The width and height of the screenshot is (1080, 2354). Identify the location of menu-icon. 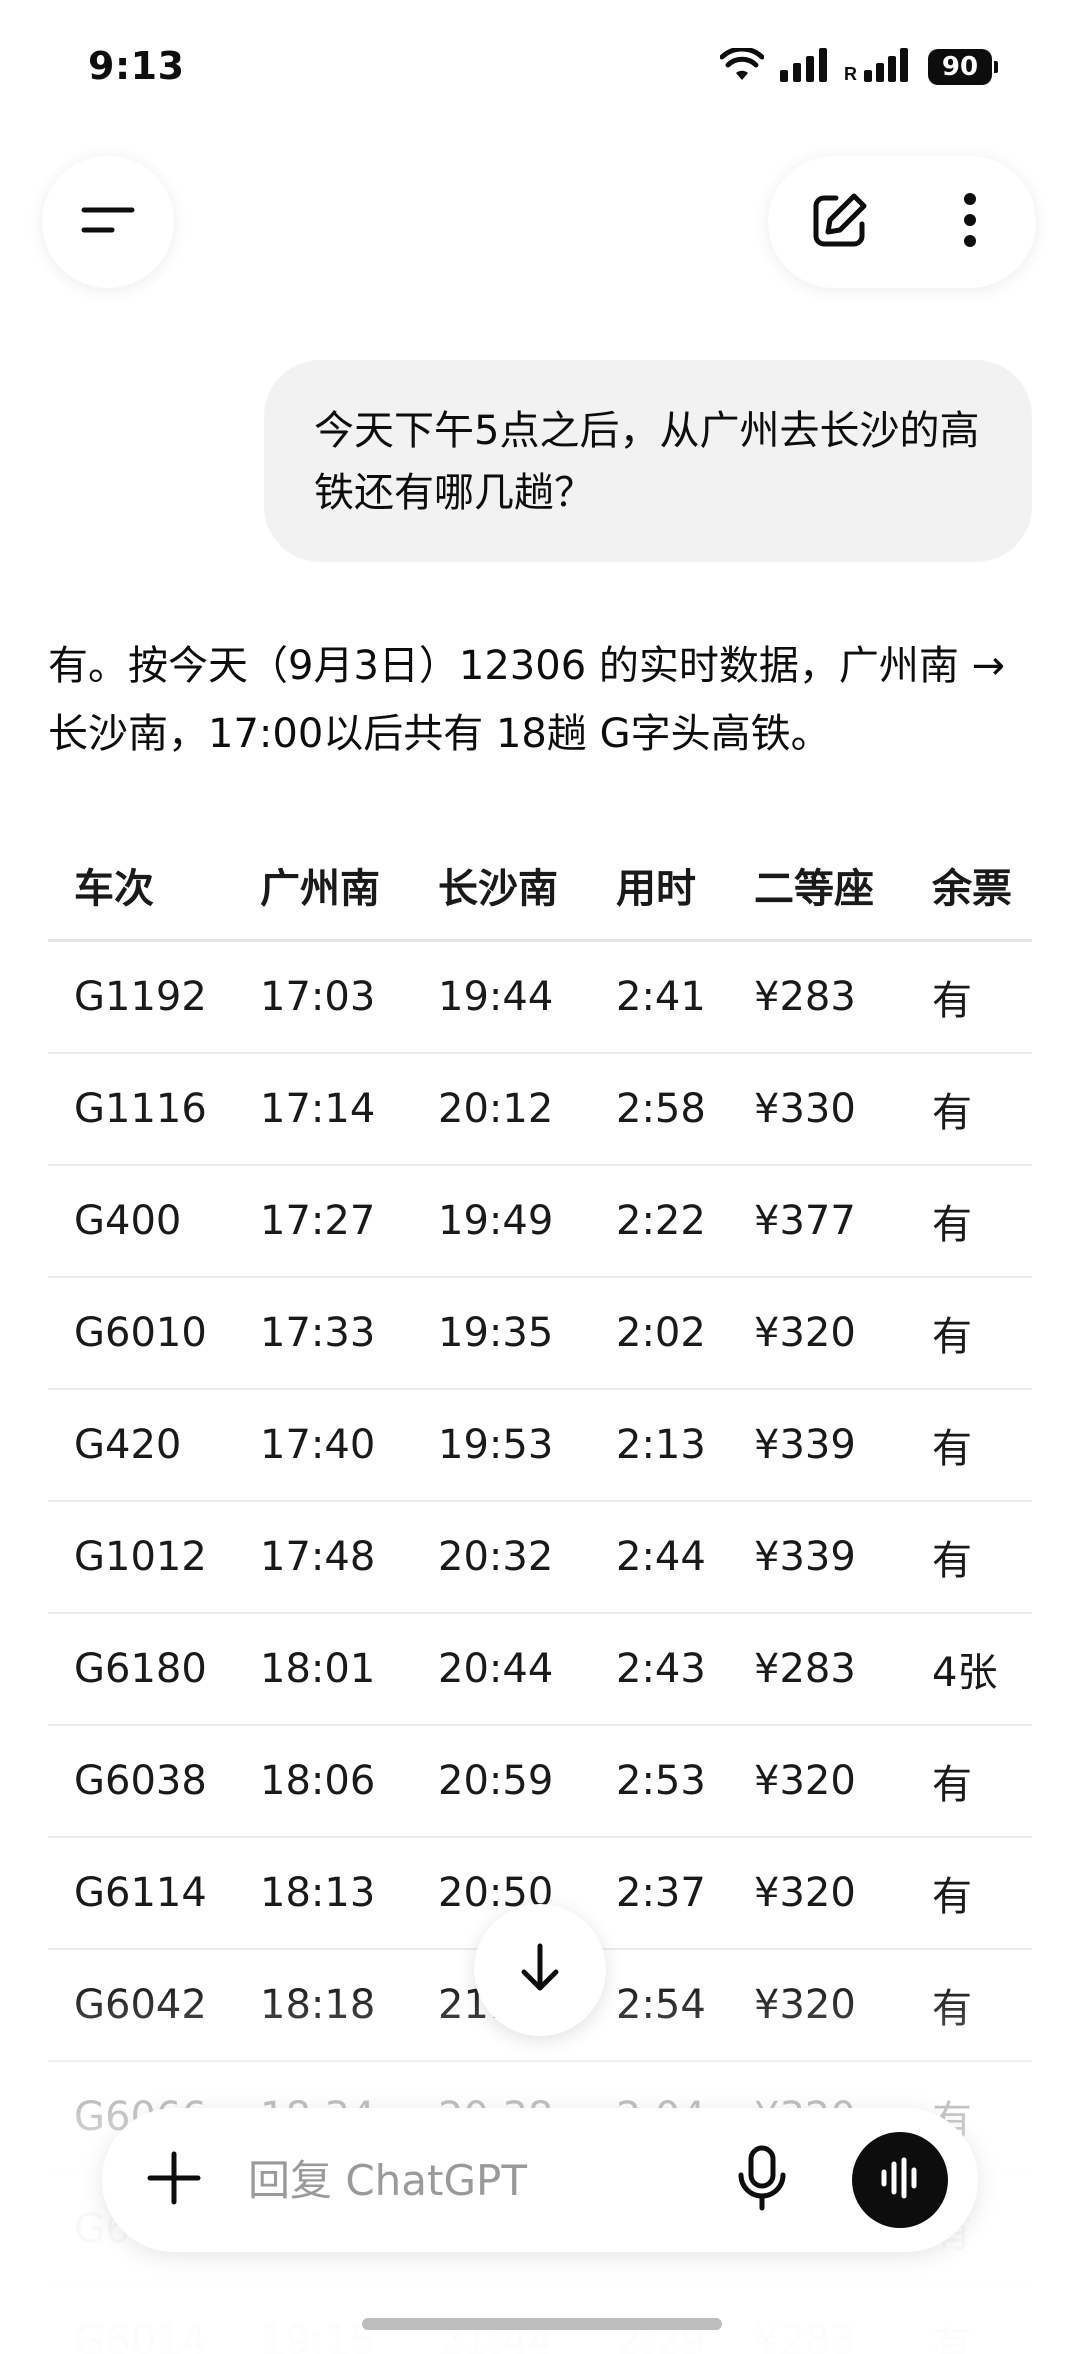
(108, 222).